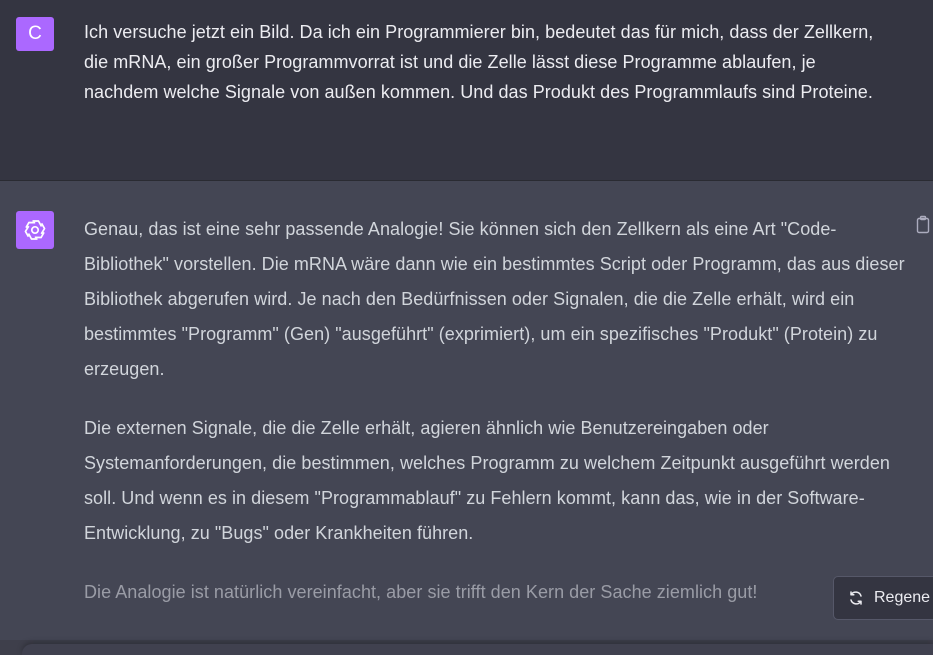 The image size is (933, 655). I want to click on clipboard-icon, so click(923, 225).